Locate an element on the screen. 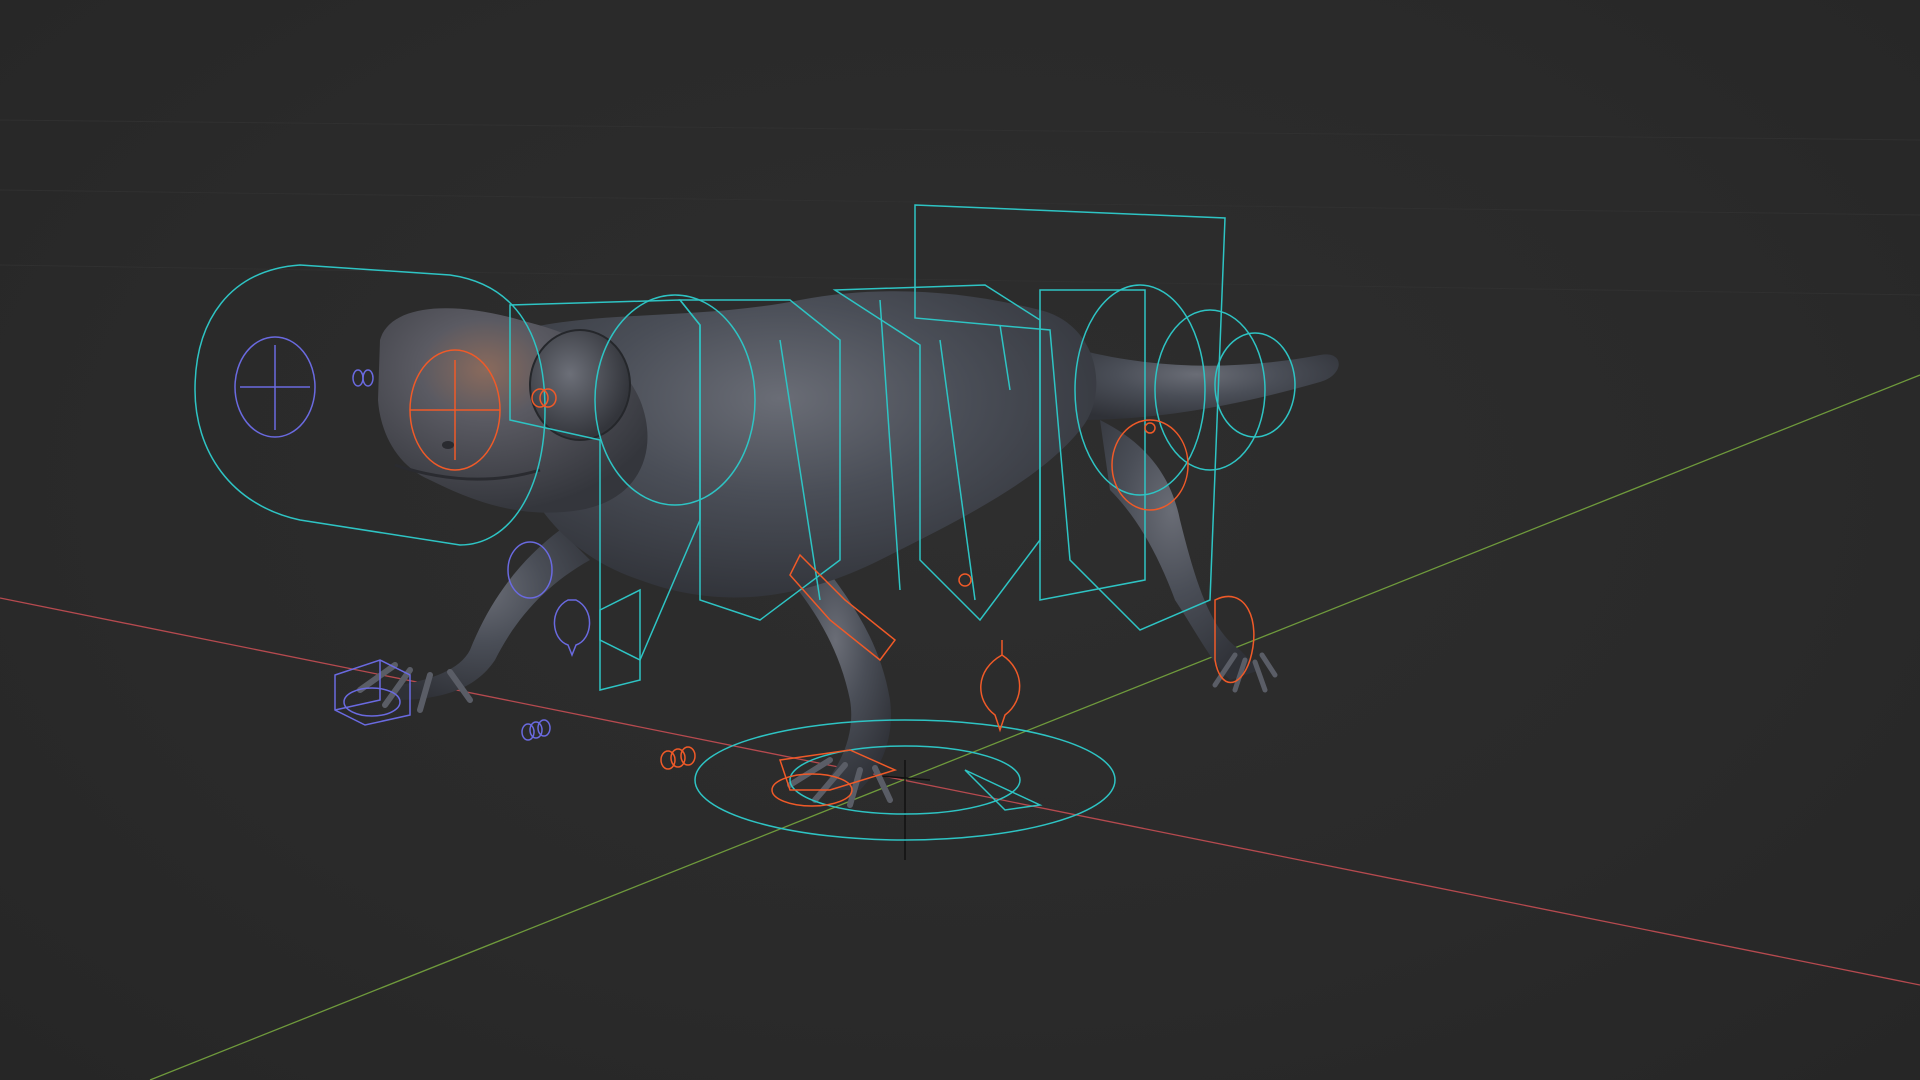  front-left-leg-mesh is located at coordinates (492, 615).